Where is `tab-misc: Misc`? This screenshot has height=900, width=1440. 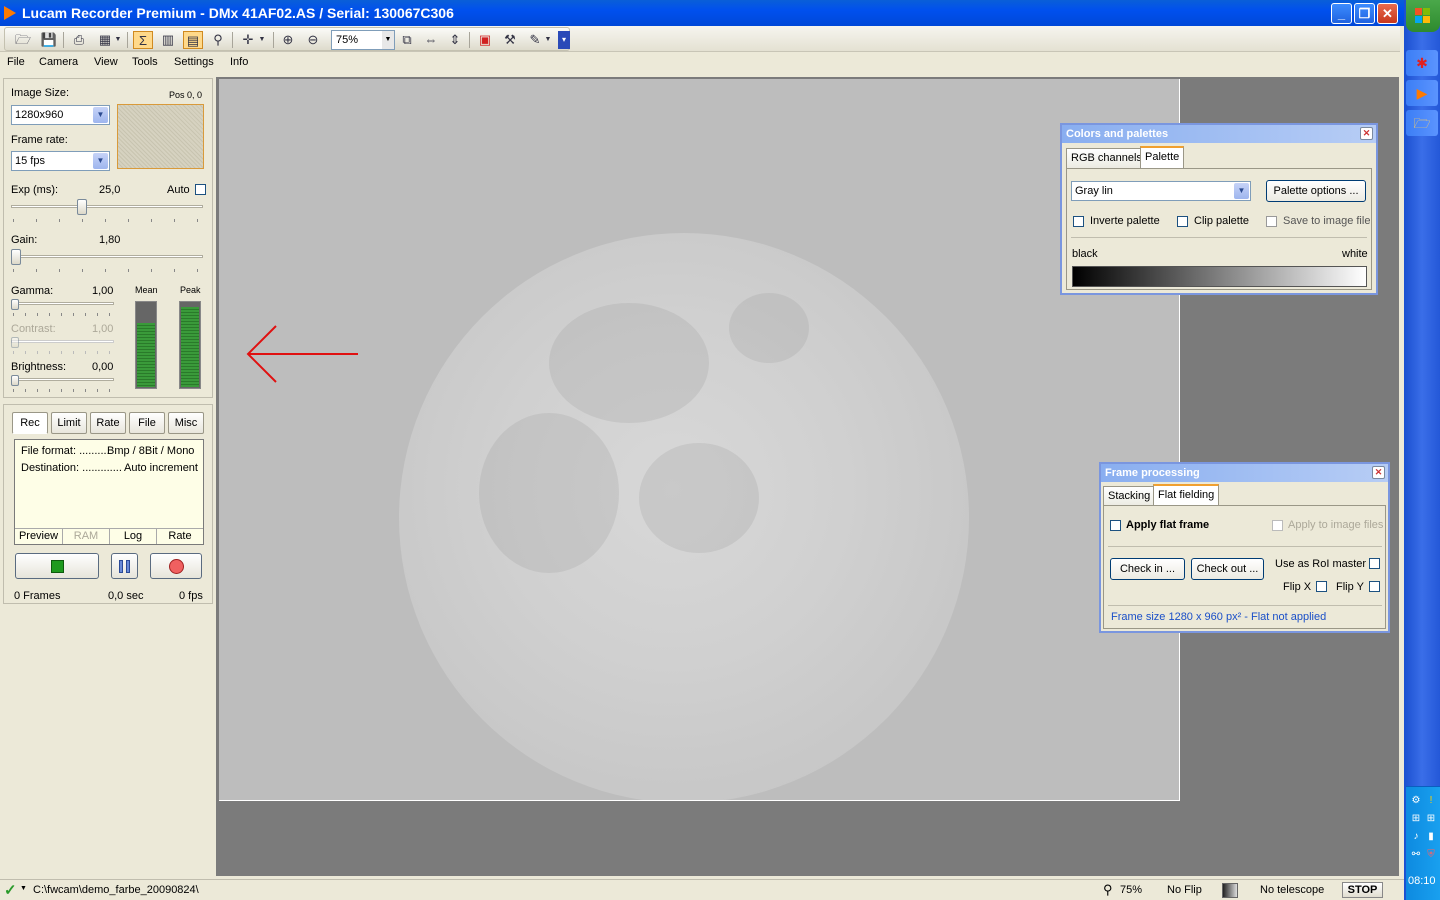 tab-misc: Misc is located at coordinates (186, 423).